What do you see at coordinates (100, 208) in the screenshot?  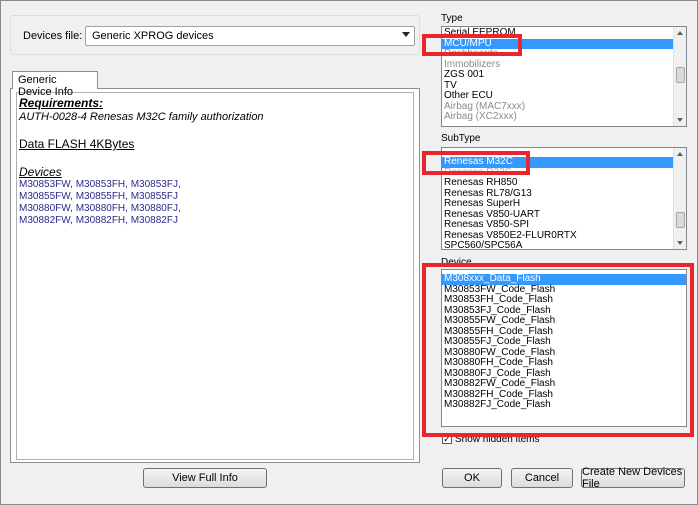 I see `device-line: M30880FW, M30880FH, M30880FJ,` at bounding box center [100, 208].